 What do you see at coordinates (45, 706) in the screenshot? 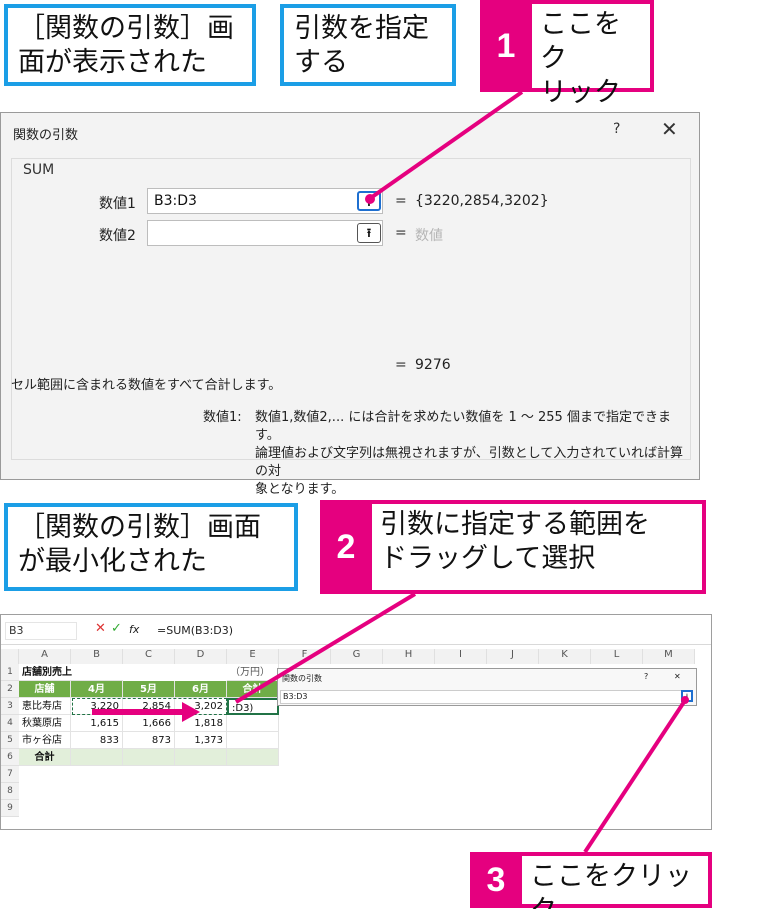
I see `cell-store: 恵比寿店` at bounding box center [45, 706].